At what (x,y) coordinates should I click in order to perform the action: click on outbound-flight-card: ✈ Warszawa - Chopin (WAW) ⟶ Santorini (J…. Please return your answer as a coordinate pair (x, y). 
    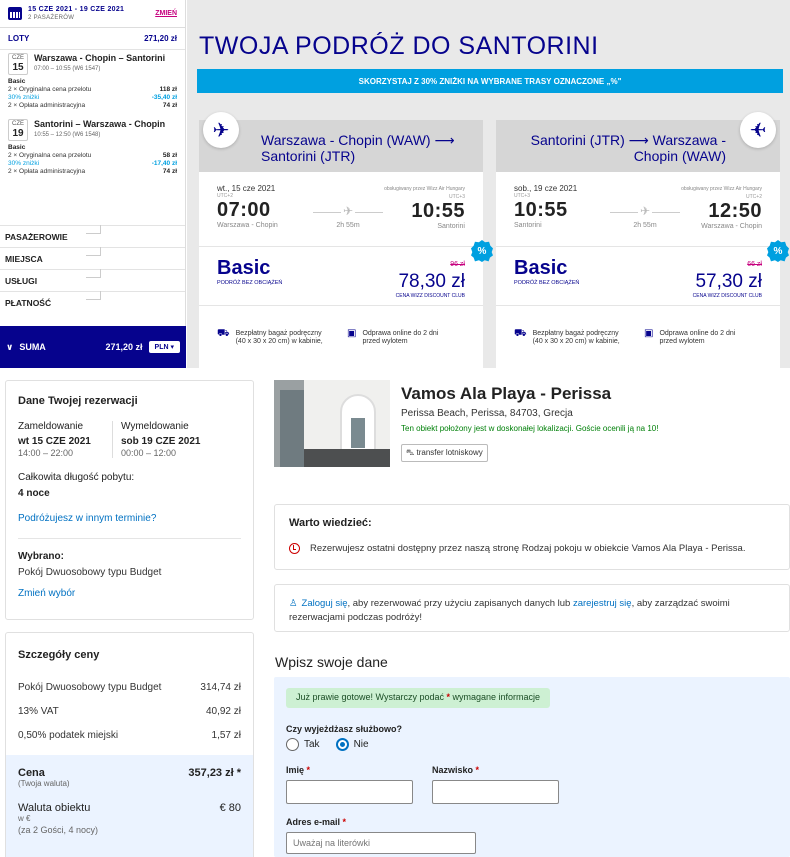
    Looking at the image, I should click on (341, 240).